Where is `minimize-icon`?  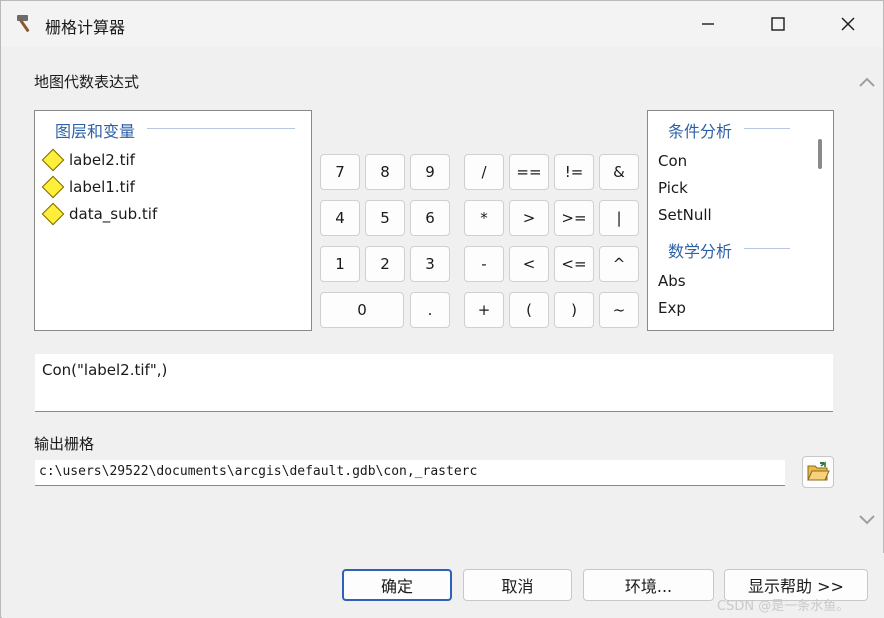 minimize-icon is located at coordinates (708, 24).